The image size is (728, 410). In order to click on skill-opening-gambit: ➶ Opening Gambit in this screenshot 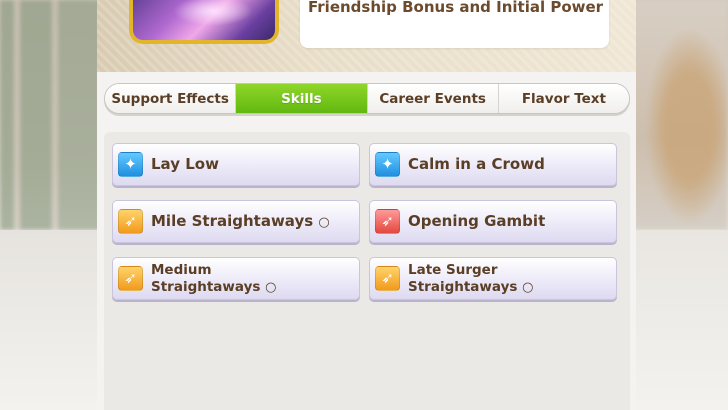, I will do `click(493, 221)`.